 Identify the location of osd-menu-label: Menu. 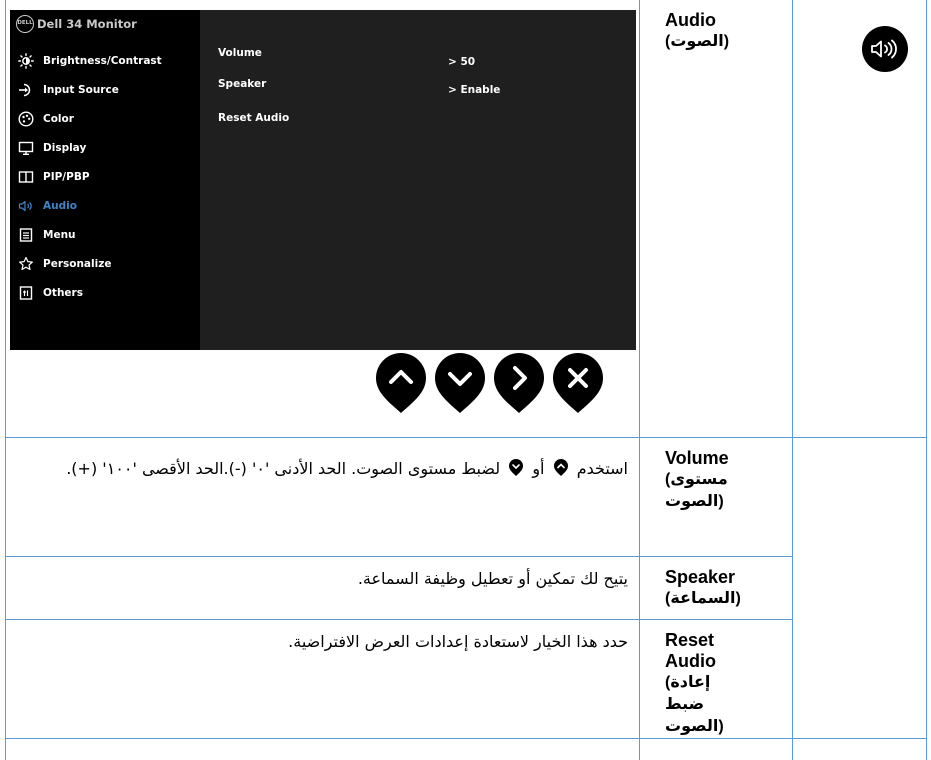
(59, 234).